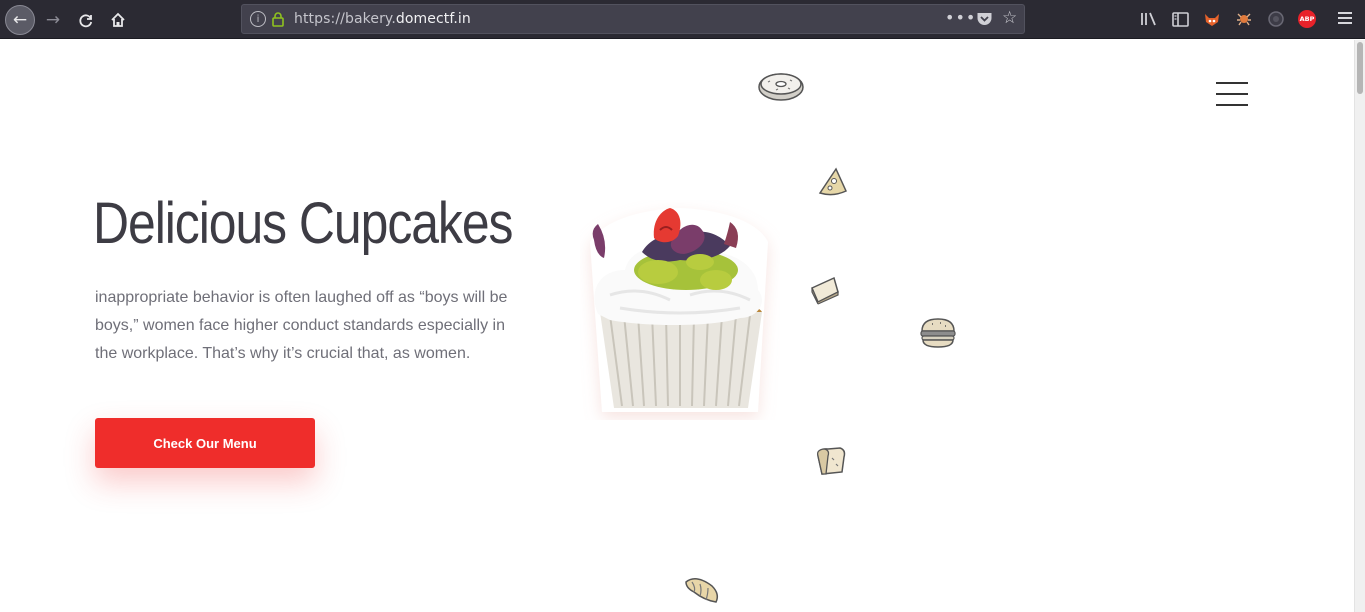 This screenshot has height=612, width=1365. I want to click on hero-title: Delicious Cupcakes, so click(303, 223).